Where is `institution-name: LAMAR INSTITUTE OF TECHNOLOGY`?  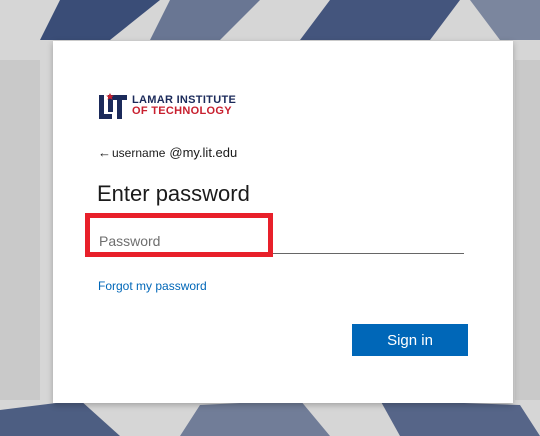
institution-name: LAMAR INSTITUTE OF TECHNOLOGY is located at coordinates (184, 106).